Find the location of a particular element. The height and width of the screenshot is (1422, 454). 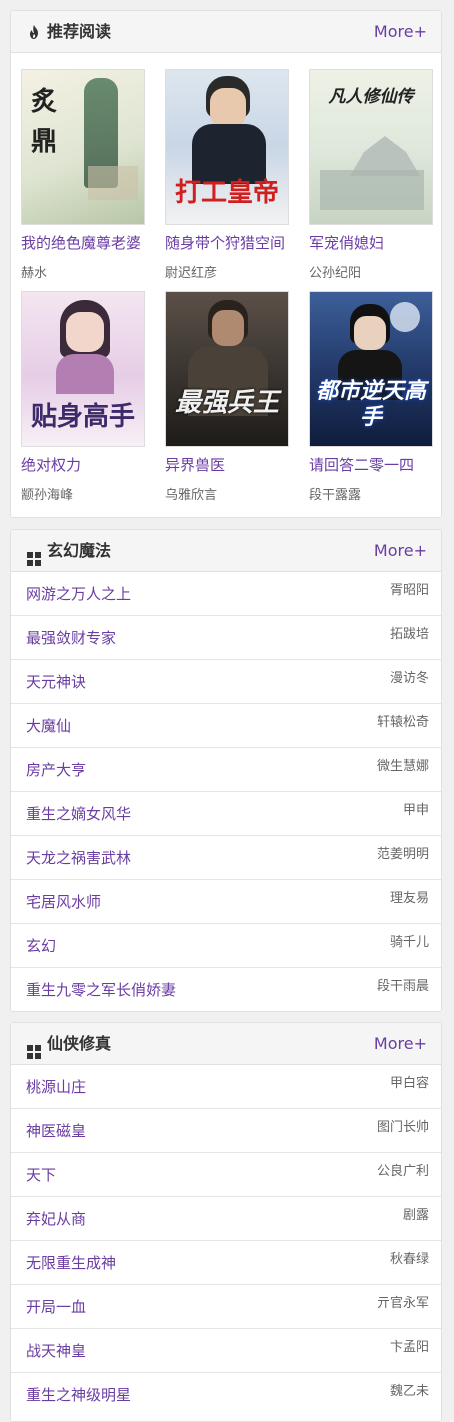

book-cover: 打工皇帝 is located at coordinates (227, 147).